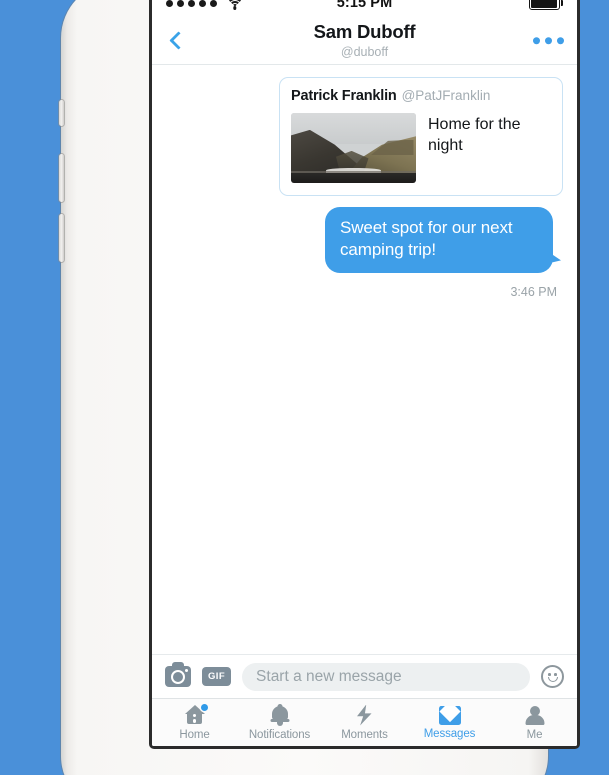  I want to click on conversation-header: Sam Duboff @duboff, so click(364, 40).